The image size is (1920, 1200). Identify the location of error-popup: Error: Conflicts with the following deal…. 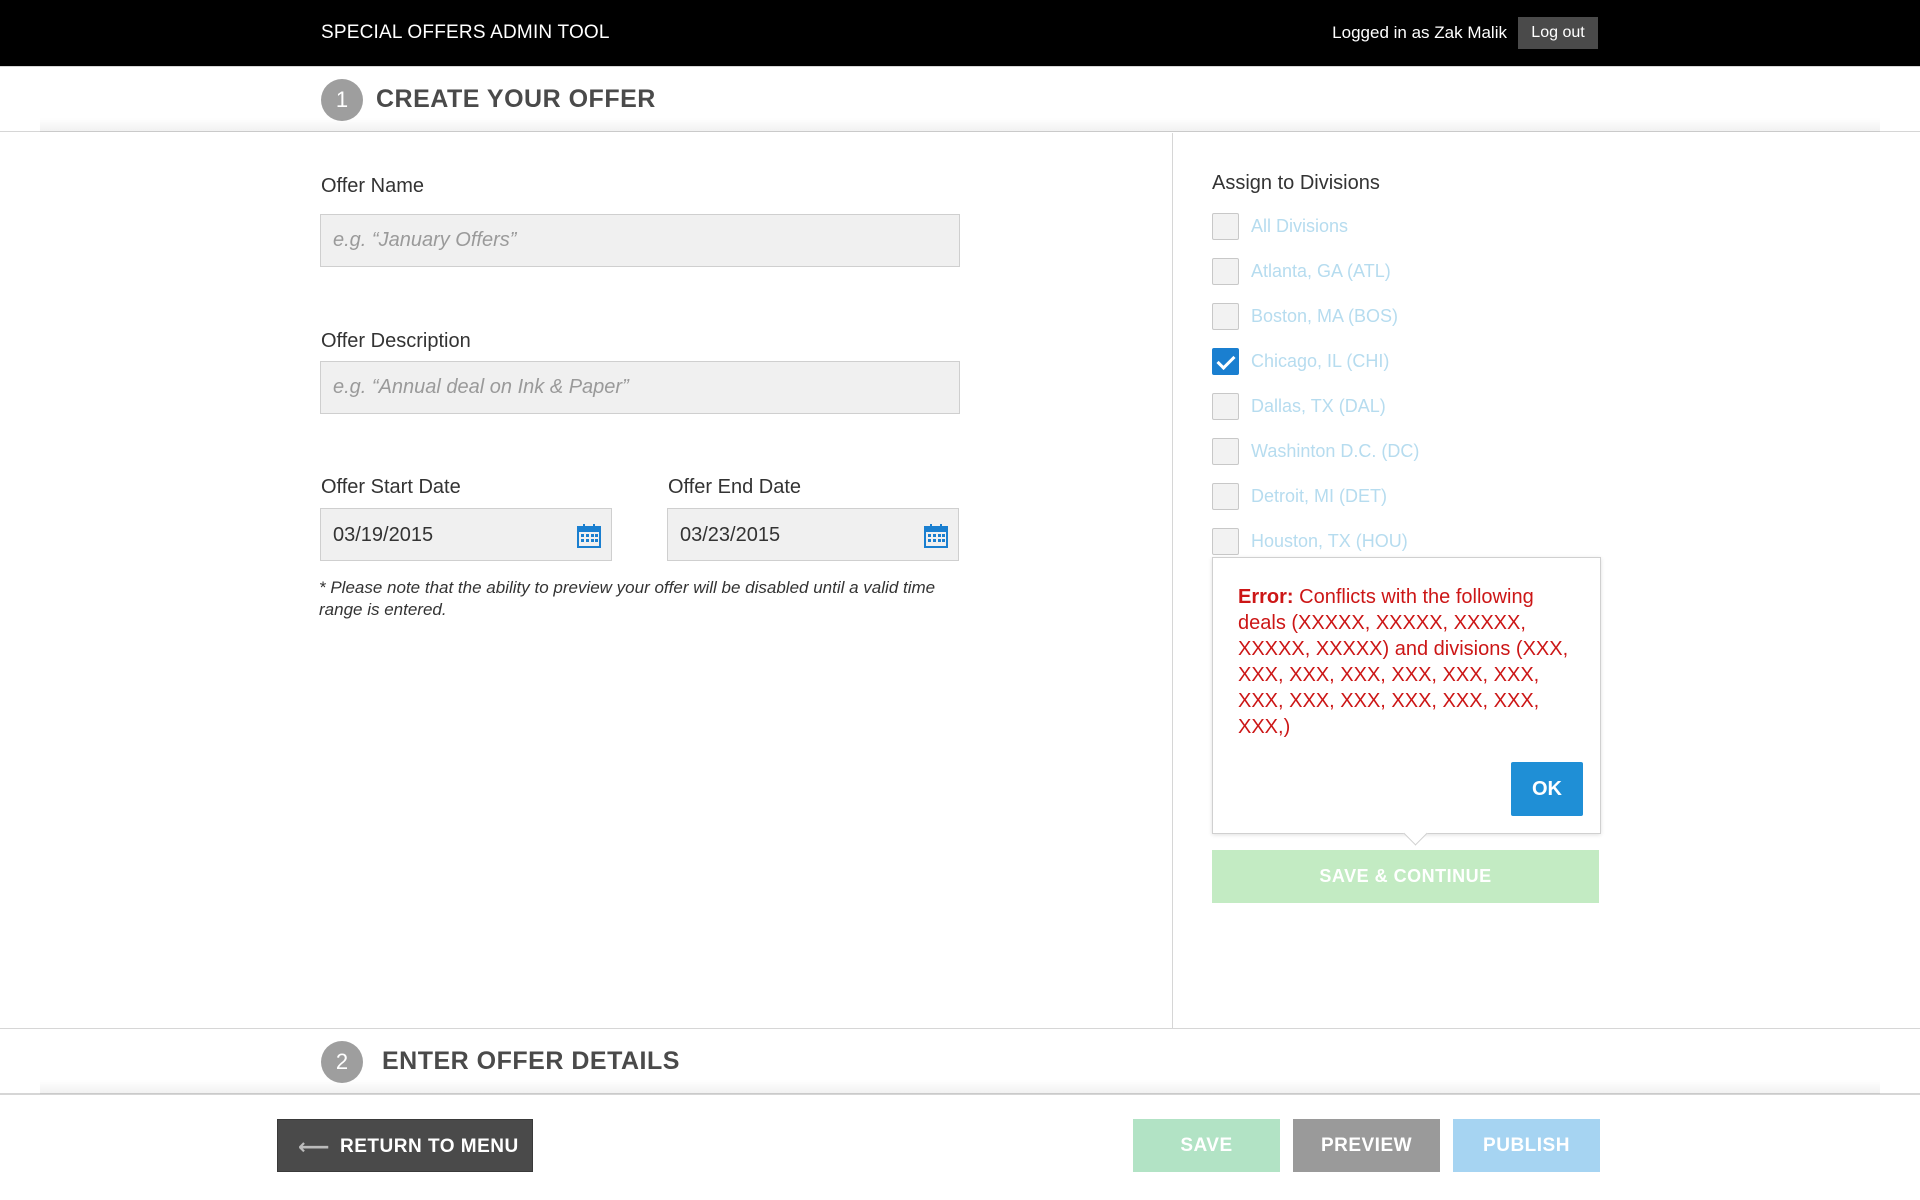
(1406, 695).